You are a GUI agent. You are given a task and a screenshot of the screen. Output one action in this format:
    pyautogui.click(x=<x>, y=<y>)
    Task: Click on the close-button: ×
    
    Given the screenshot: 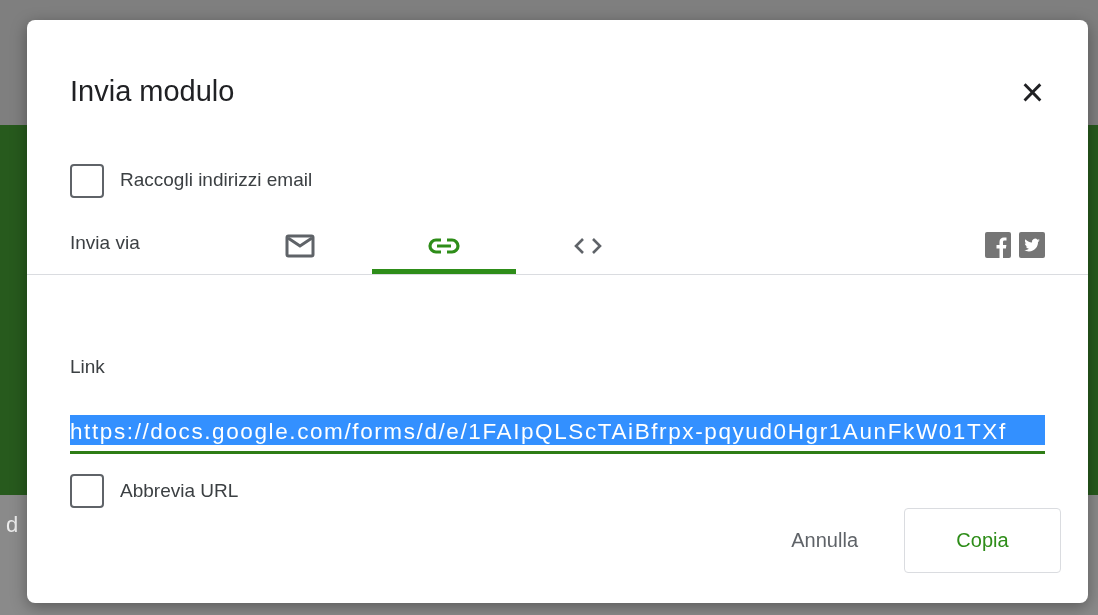 What is the action you would take?
    pyautogui.click(x=1032, y=91)
    